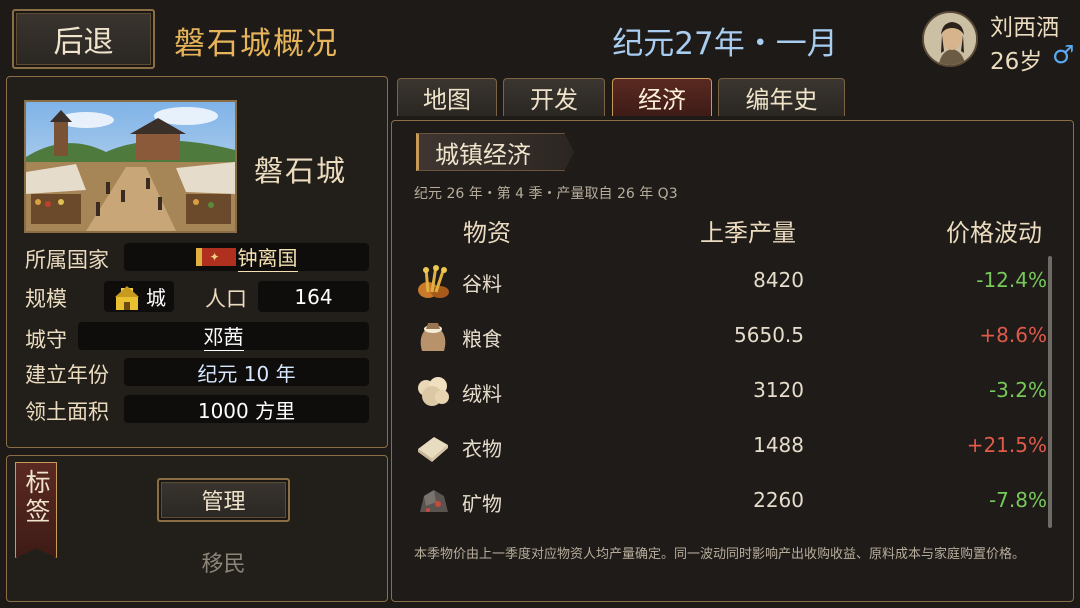  Describe the element at coordinates (67, 375) in the screenshot. I see `founded-label: 建立年份` at that location.